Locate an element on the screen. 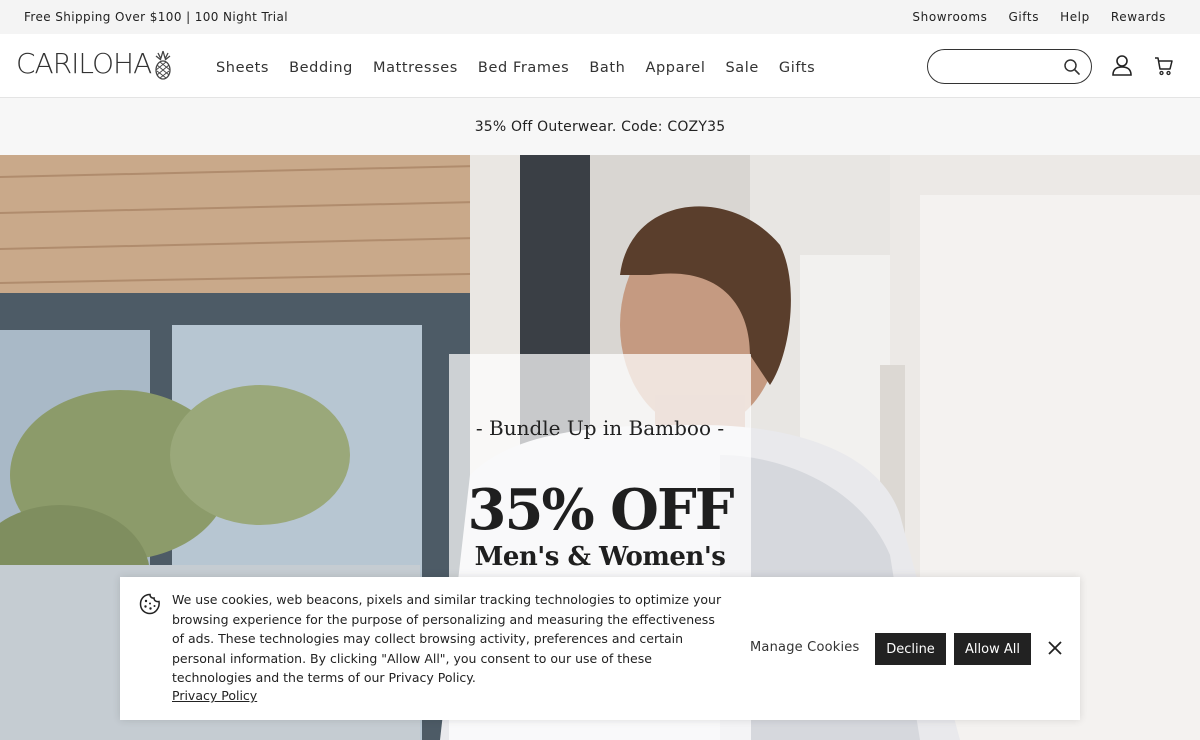 The width and height of the screenshot is (1200, 740). pineapple-icon is located at coordinates (163, 65).